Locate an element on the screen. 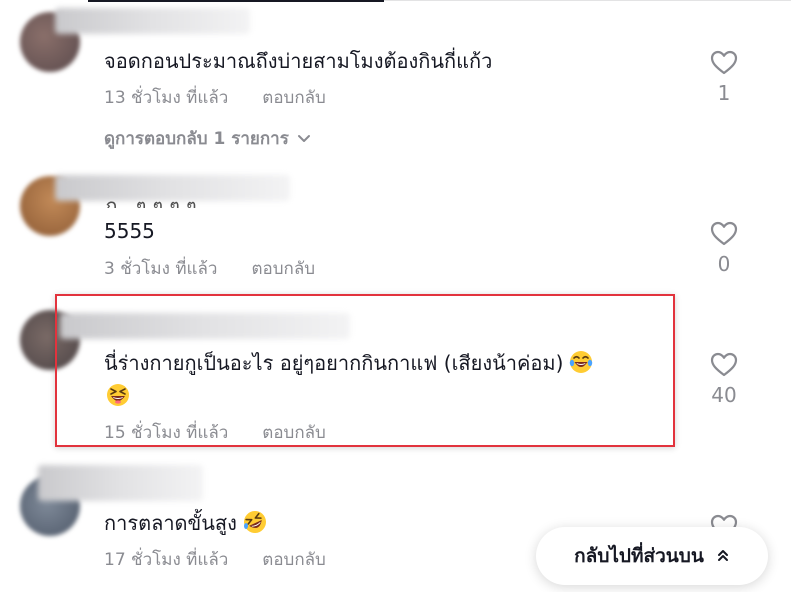  rolling-laugh-emoji is located at coordinates (255, 526).